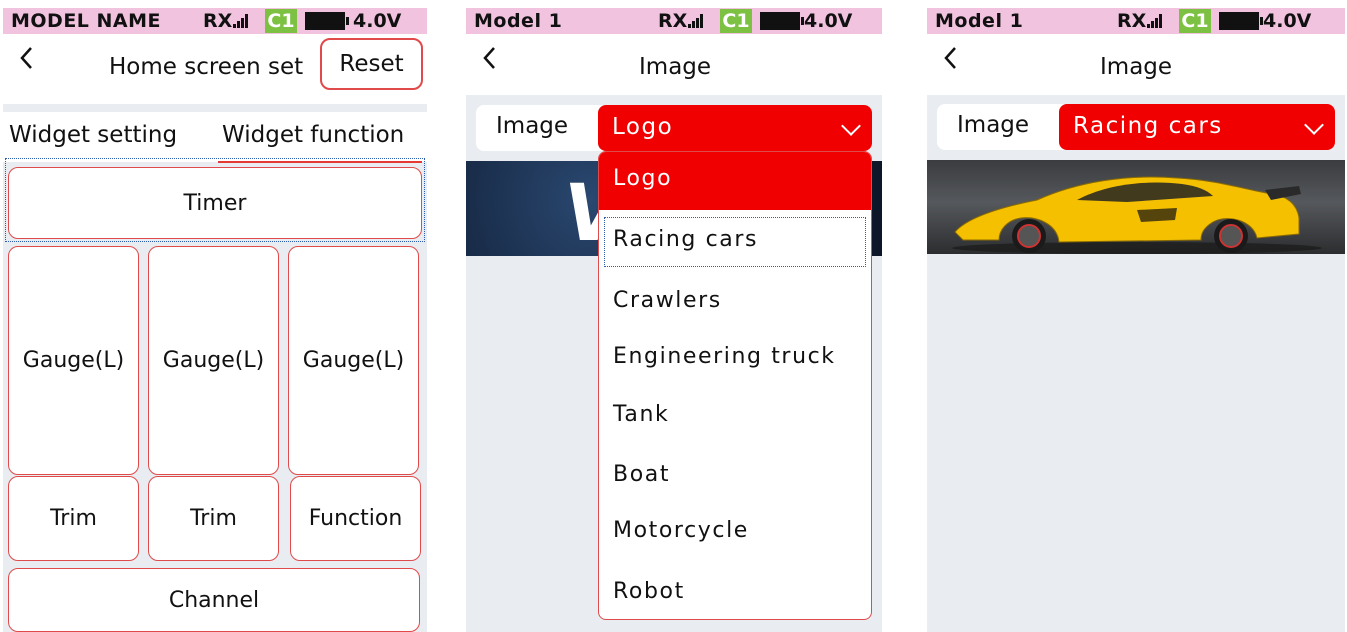 Image resolution: width=1347 pixels, height=632 pixels. What do you see at coordinates (1148, 126) in the screenshot?
I see `image-select-value: Racing cars` at bounding box center [1148, 126].